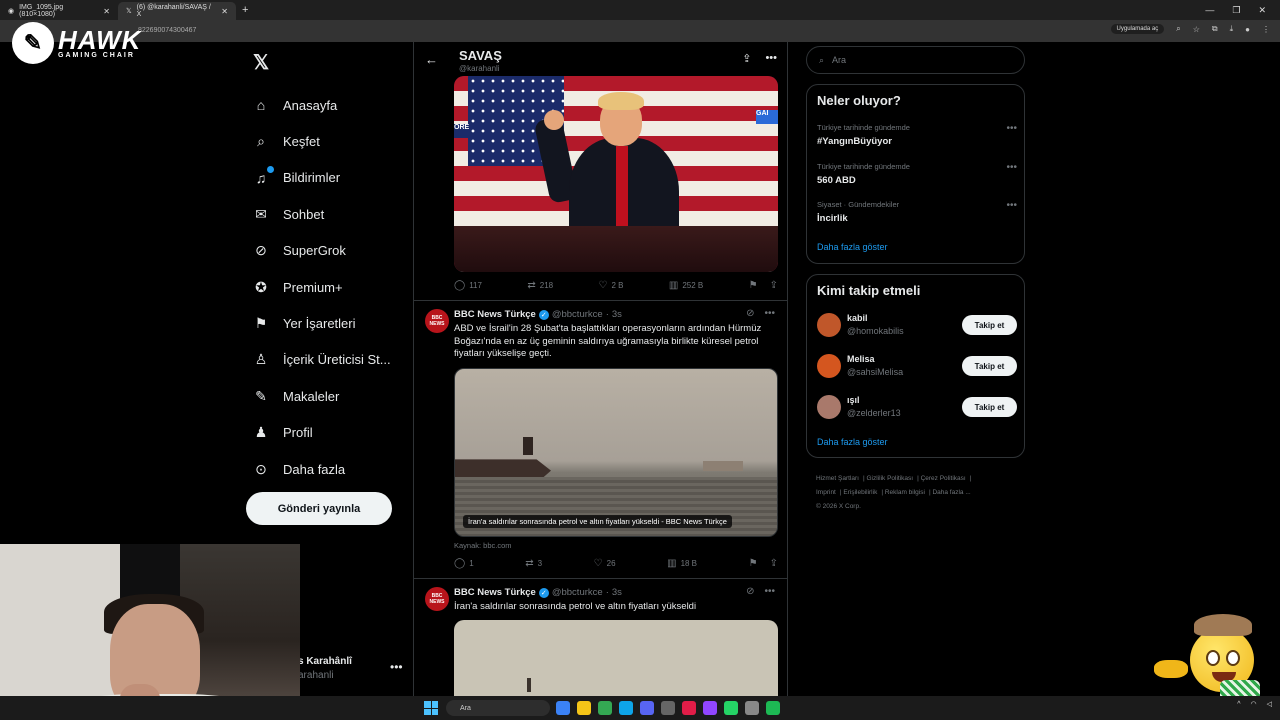 This screenshot has height=720, width=1280. Describe the element at coordinates (540, 285) in the screenshot. I see `repost-button: ⇄ 218` at that location.